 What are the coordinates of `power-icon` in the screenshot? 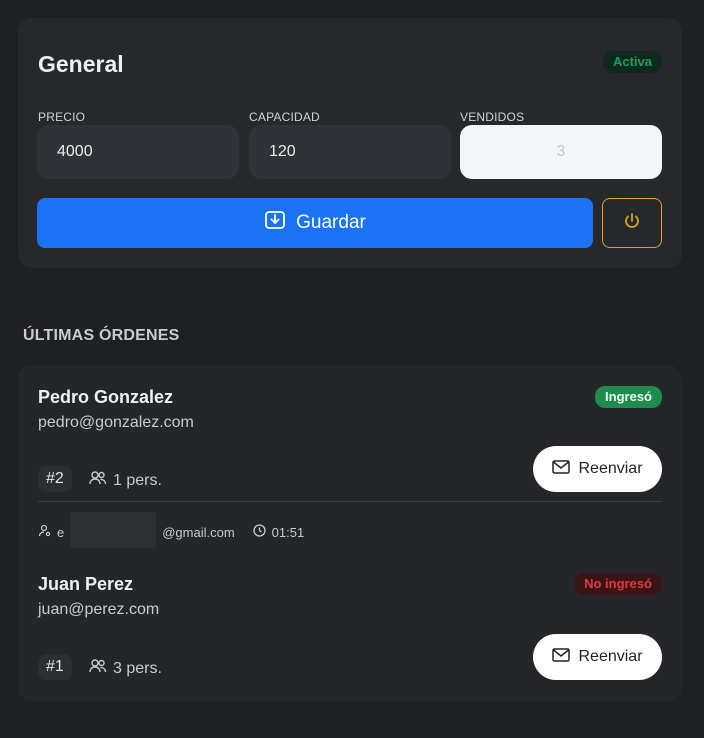 It's located at (632, 223).